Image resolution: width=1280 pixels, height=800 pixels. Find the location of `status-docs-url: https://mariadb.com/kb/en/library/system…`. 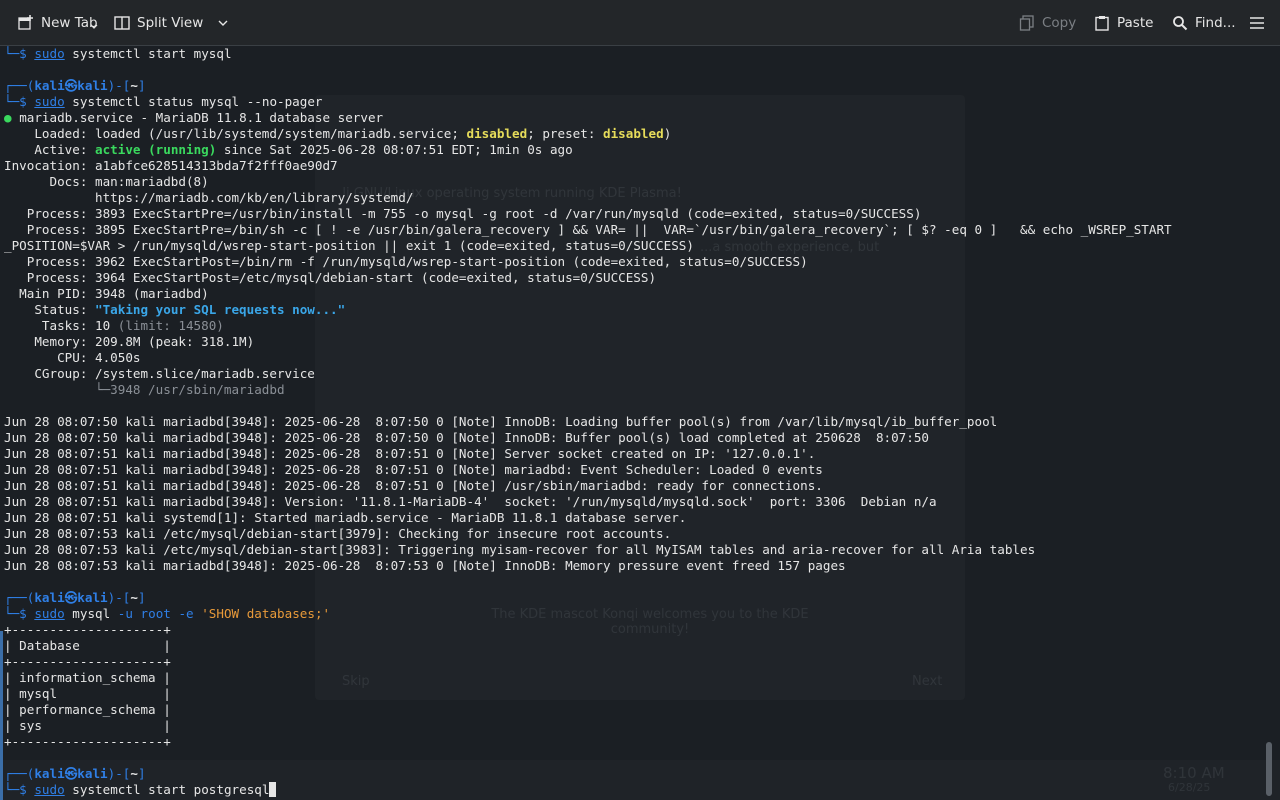

status-docs-url: https://mariadb.com/kb/en/library/system… is located at coordinates (209, 197).